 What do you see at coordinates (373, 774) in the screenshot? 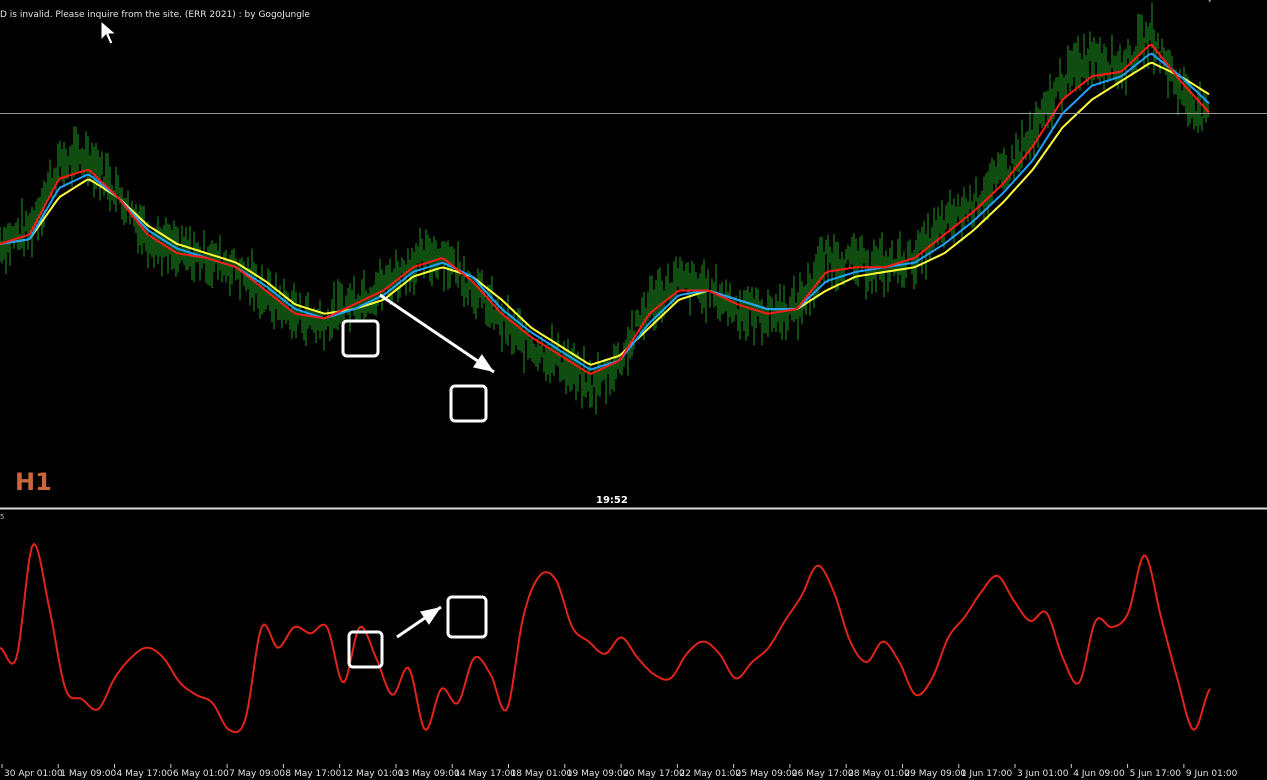
I see `x-tick-label: 12 May 01:00` at bounding box center [373, 774].